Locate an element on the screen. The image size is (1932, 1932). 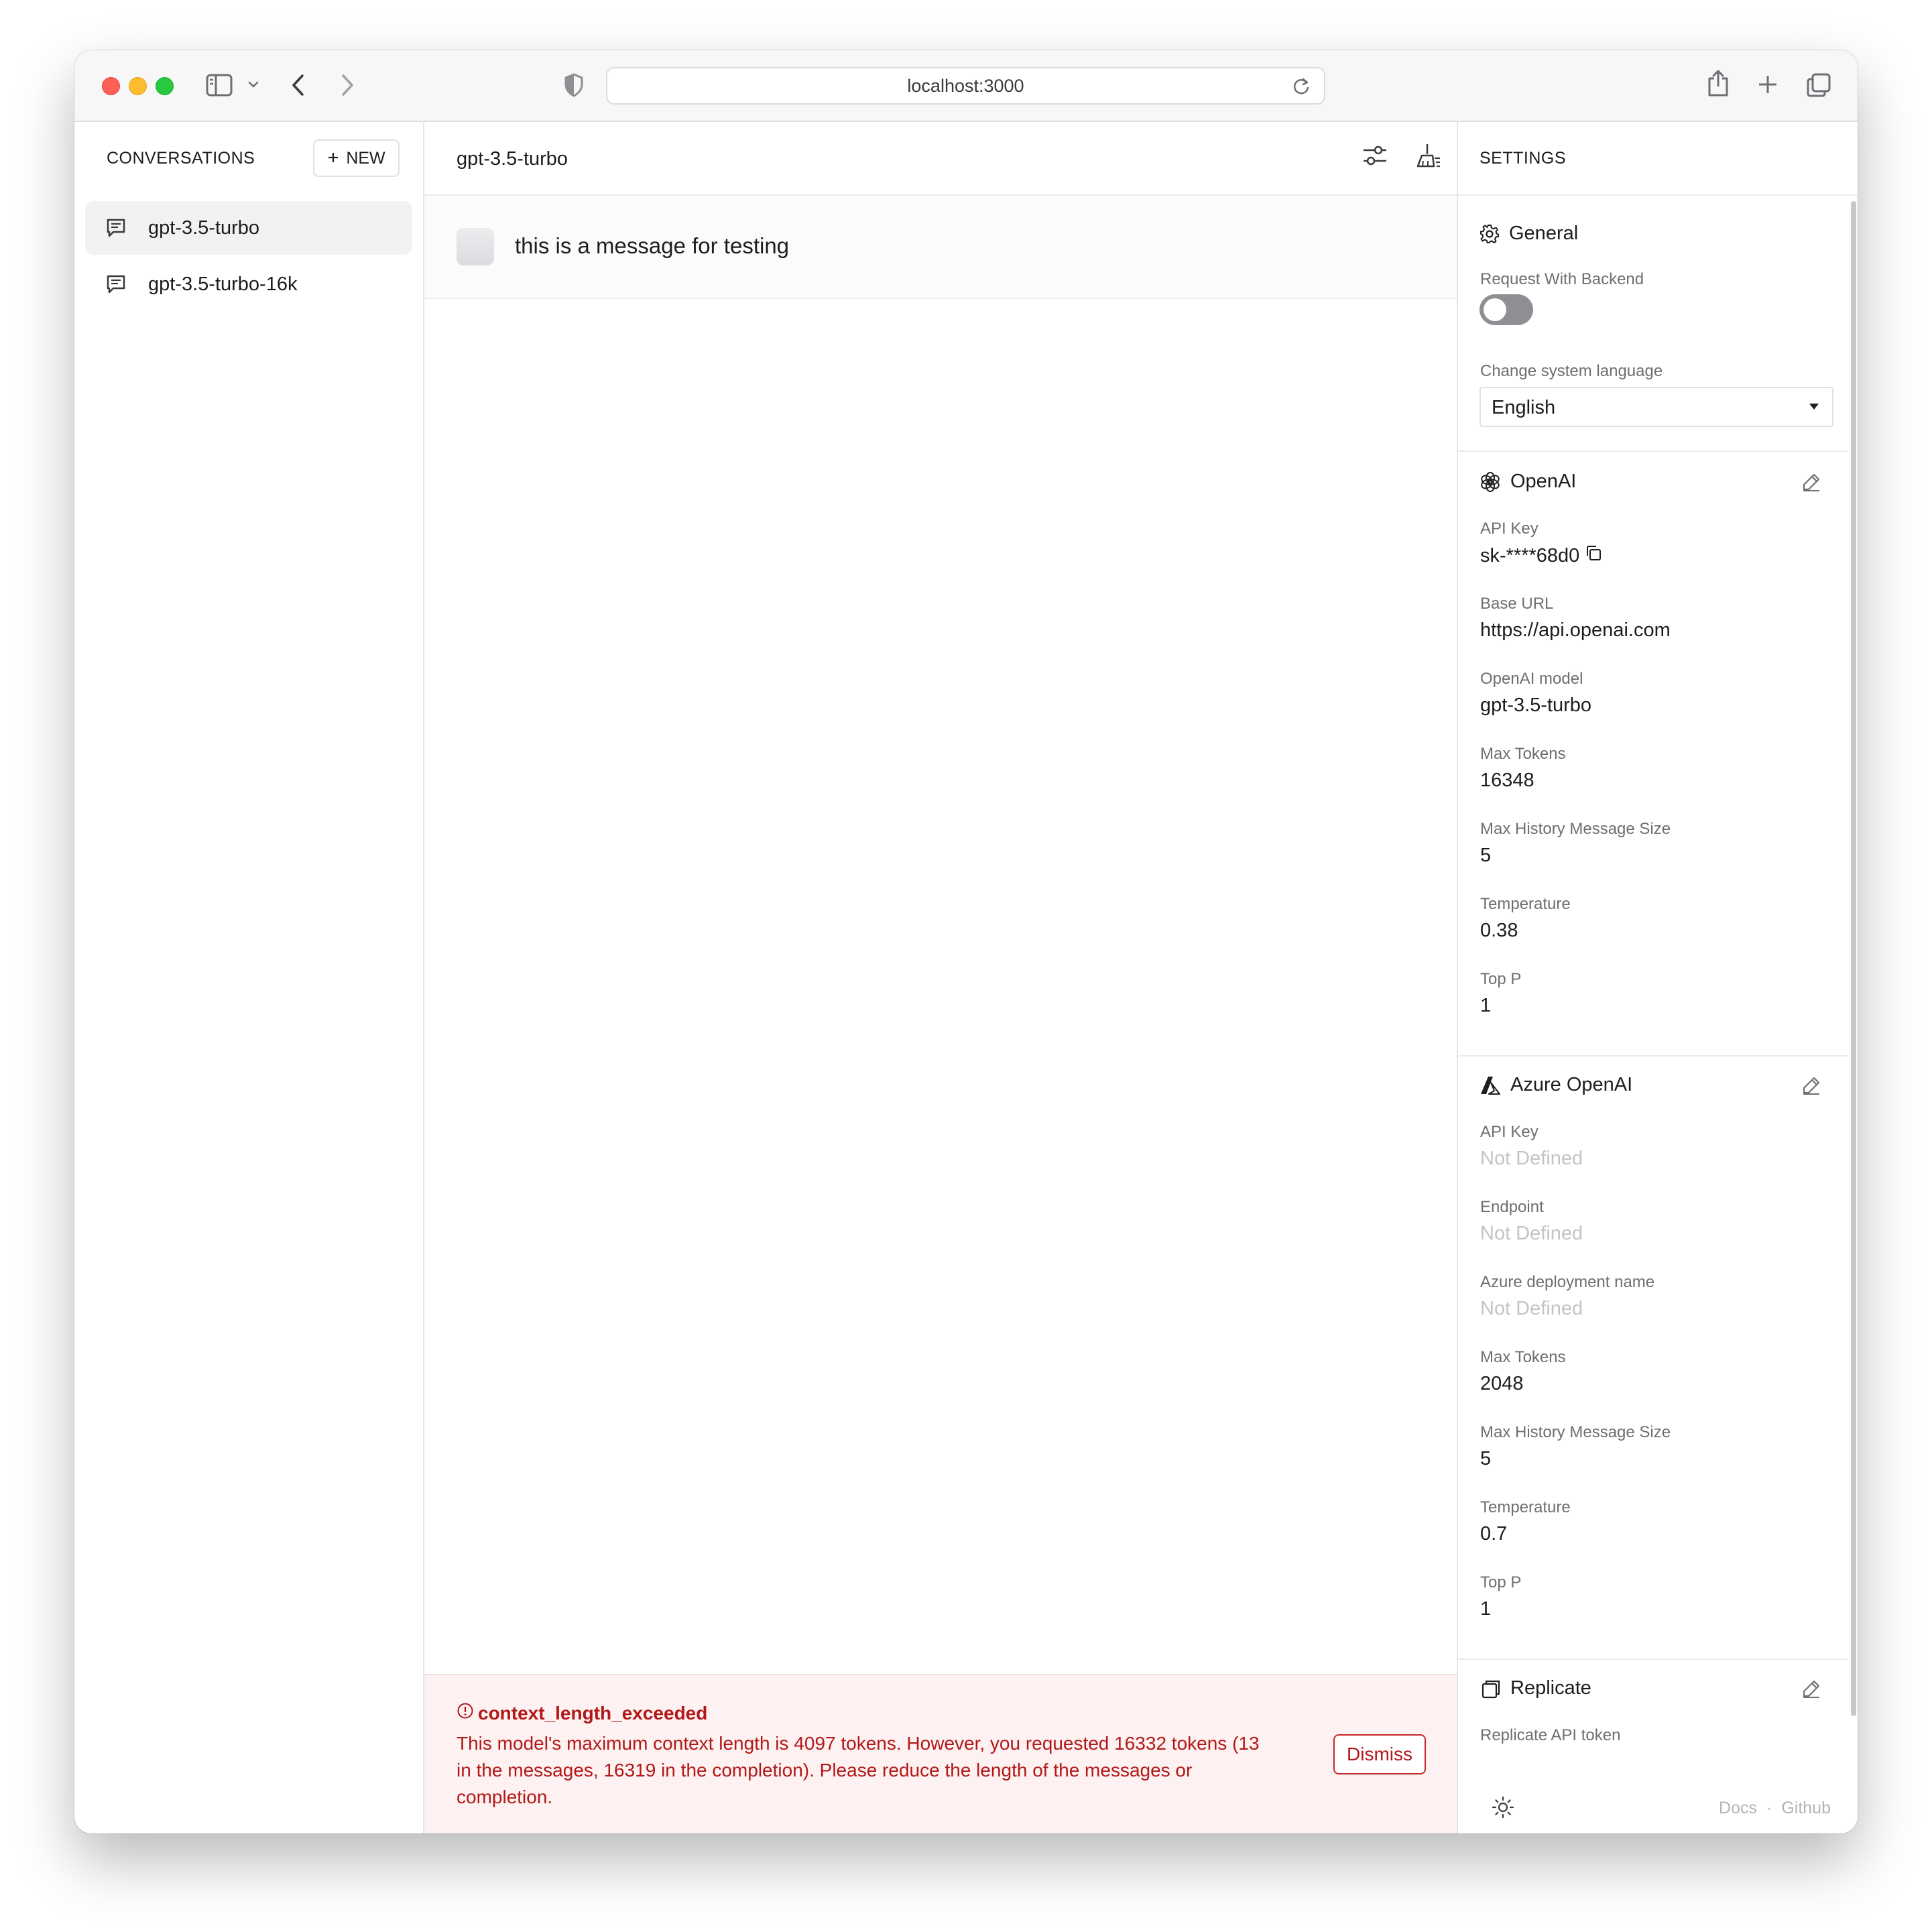
settings-header: SETTINGS is located at coordinates (1658, 159).